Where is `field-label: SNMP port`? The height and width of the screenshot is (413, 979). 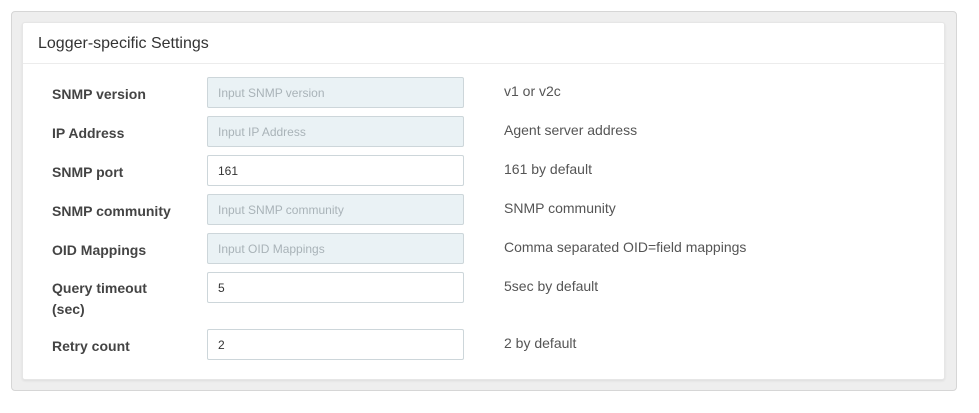
field-label: SNMP port is located at coordinates (88, 172).